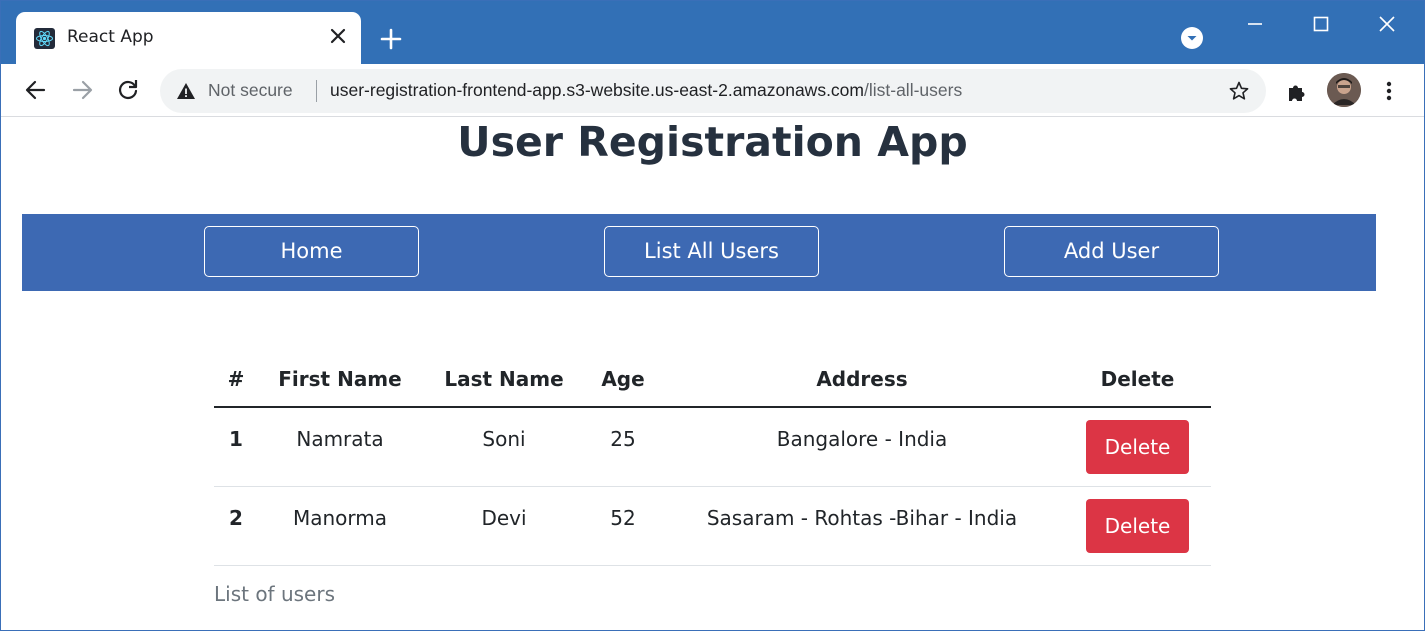 Image resolution: width=1425 pixels, height=631 pixels. I want to click on url-path: /list-all-users, so click(913, 90).